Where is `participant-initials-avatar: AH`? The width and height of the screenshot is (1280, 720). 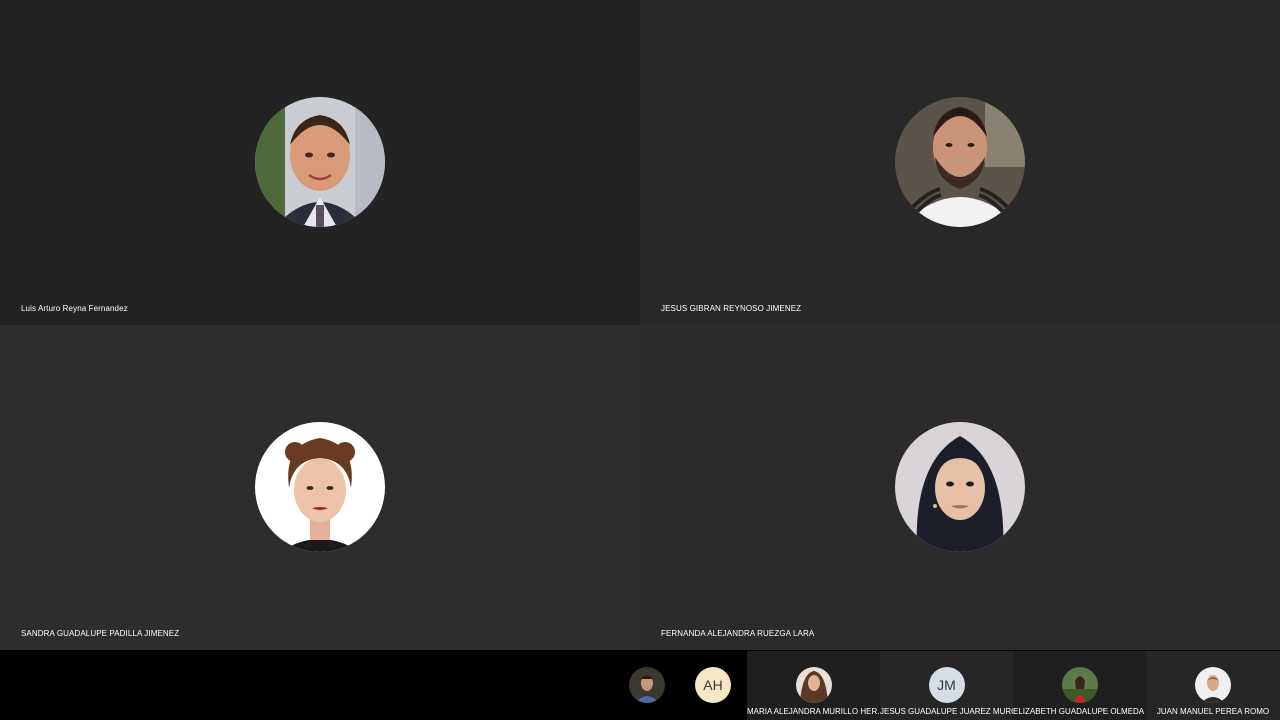
participant-initials-avatar: AH is located at coordinates (713, 685).